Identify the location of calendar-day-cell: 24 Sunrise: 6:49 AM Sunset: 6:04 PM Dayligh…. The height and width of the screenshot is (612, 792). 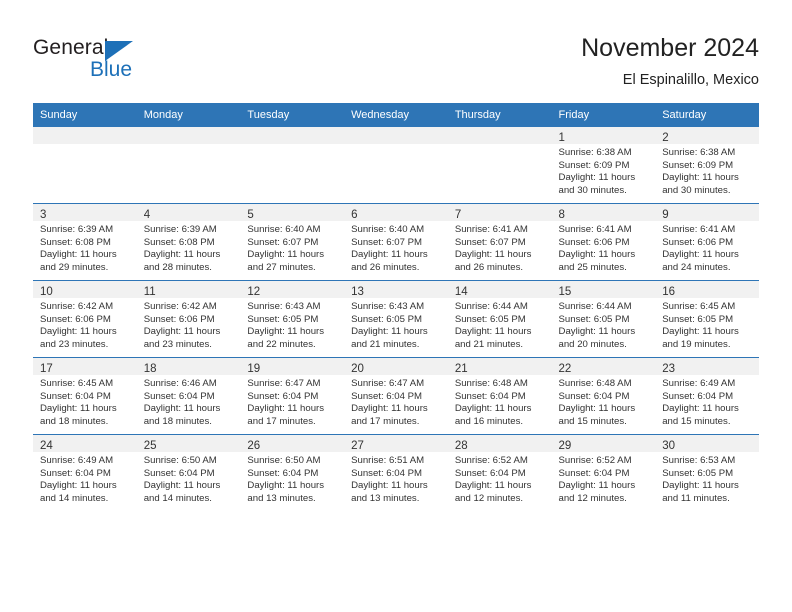
(85, 472).